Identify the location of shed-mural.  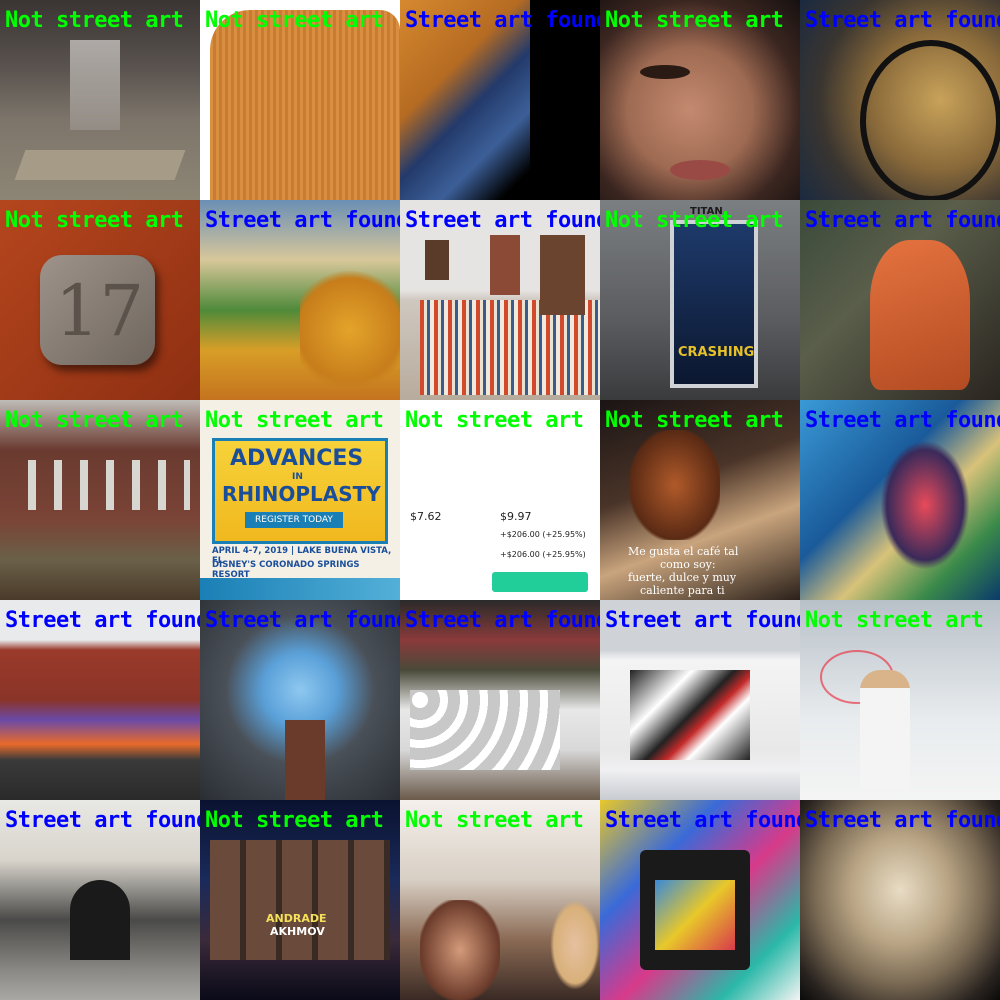
(690, 715).